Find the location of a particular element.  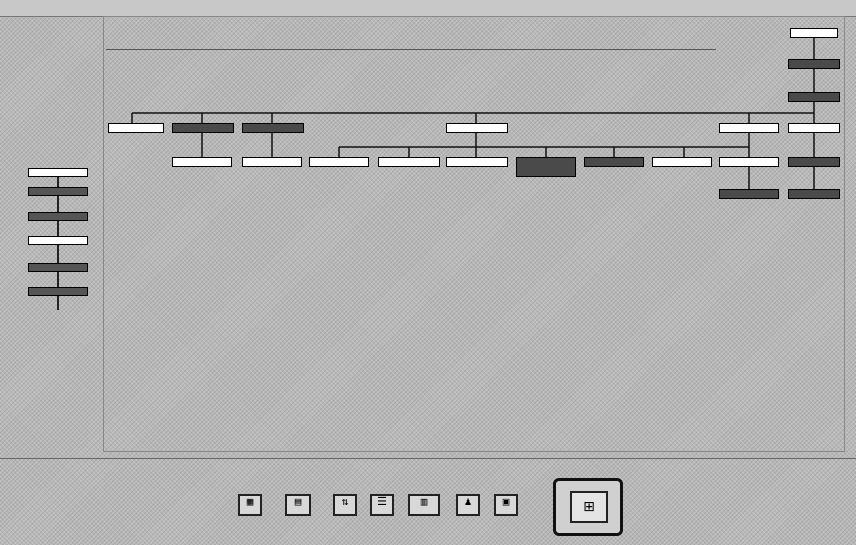

person-button: ♟ is located at coordinates (468, 505).